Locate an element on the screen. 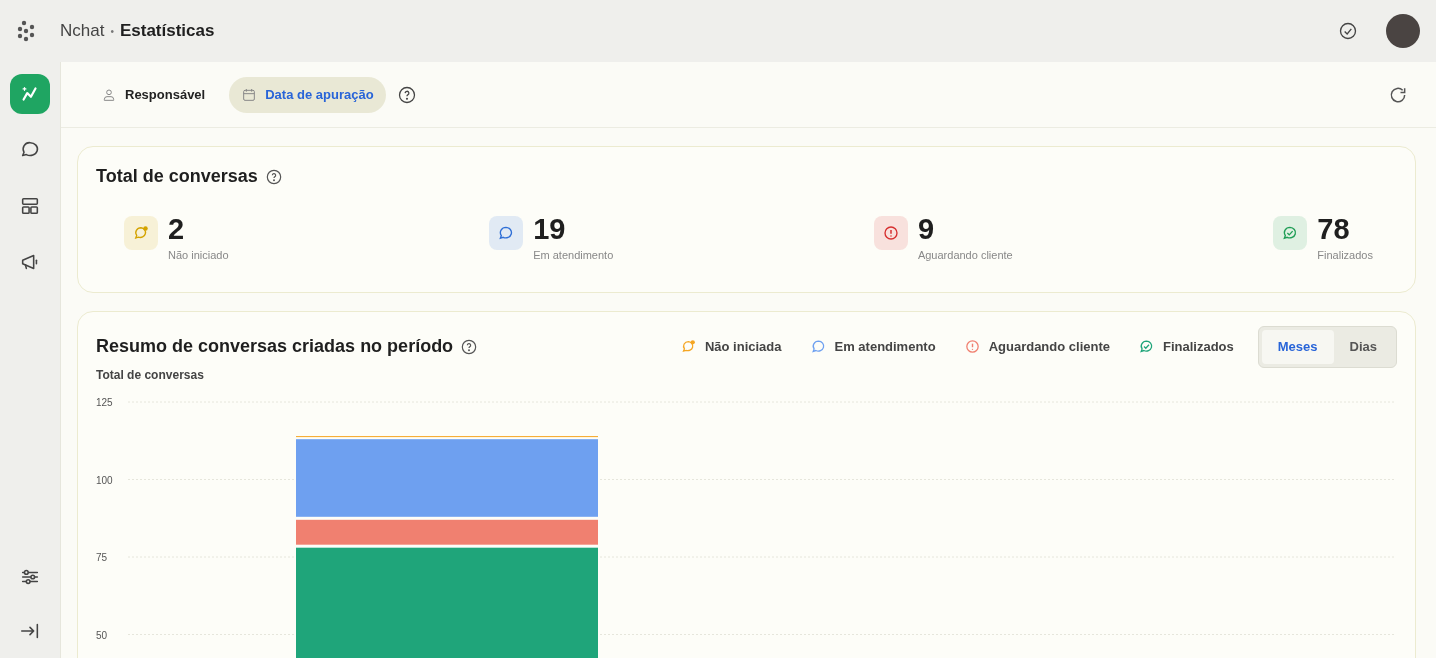 The height and width of the screenshot is (658, 1436). chat-icon is located at coordinates (818, 346).